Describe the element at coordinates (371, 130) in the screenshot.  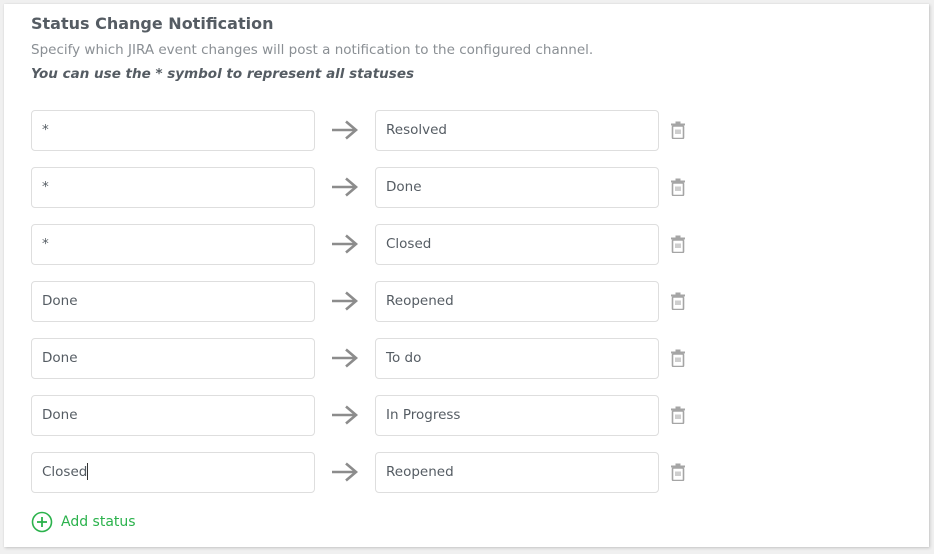
I see `status-row: * Resolved` at that location.